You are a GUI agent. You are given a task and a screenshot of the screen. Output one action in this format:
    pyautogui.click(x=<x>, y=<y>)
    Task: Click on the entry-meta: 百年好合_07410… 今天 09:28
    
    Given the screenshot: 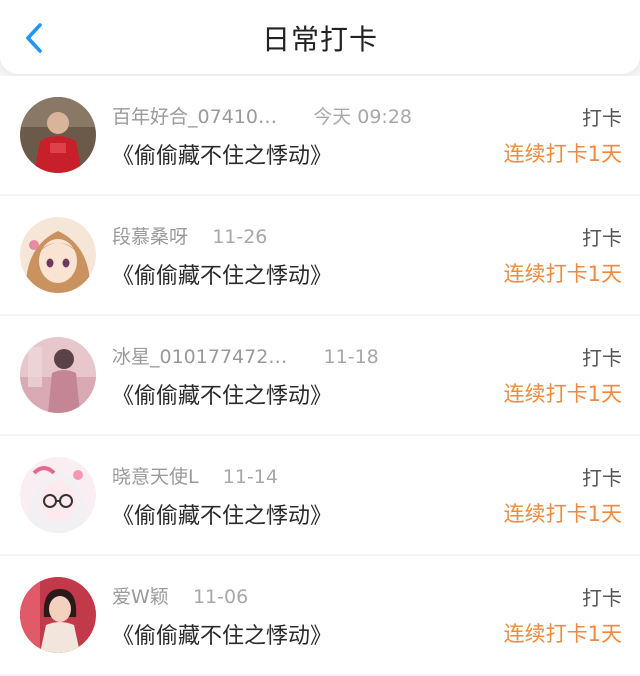 What is the action you would take?
    pyautogui.click(x=262, y=115)
    